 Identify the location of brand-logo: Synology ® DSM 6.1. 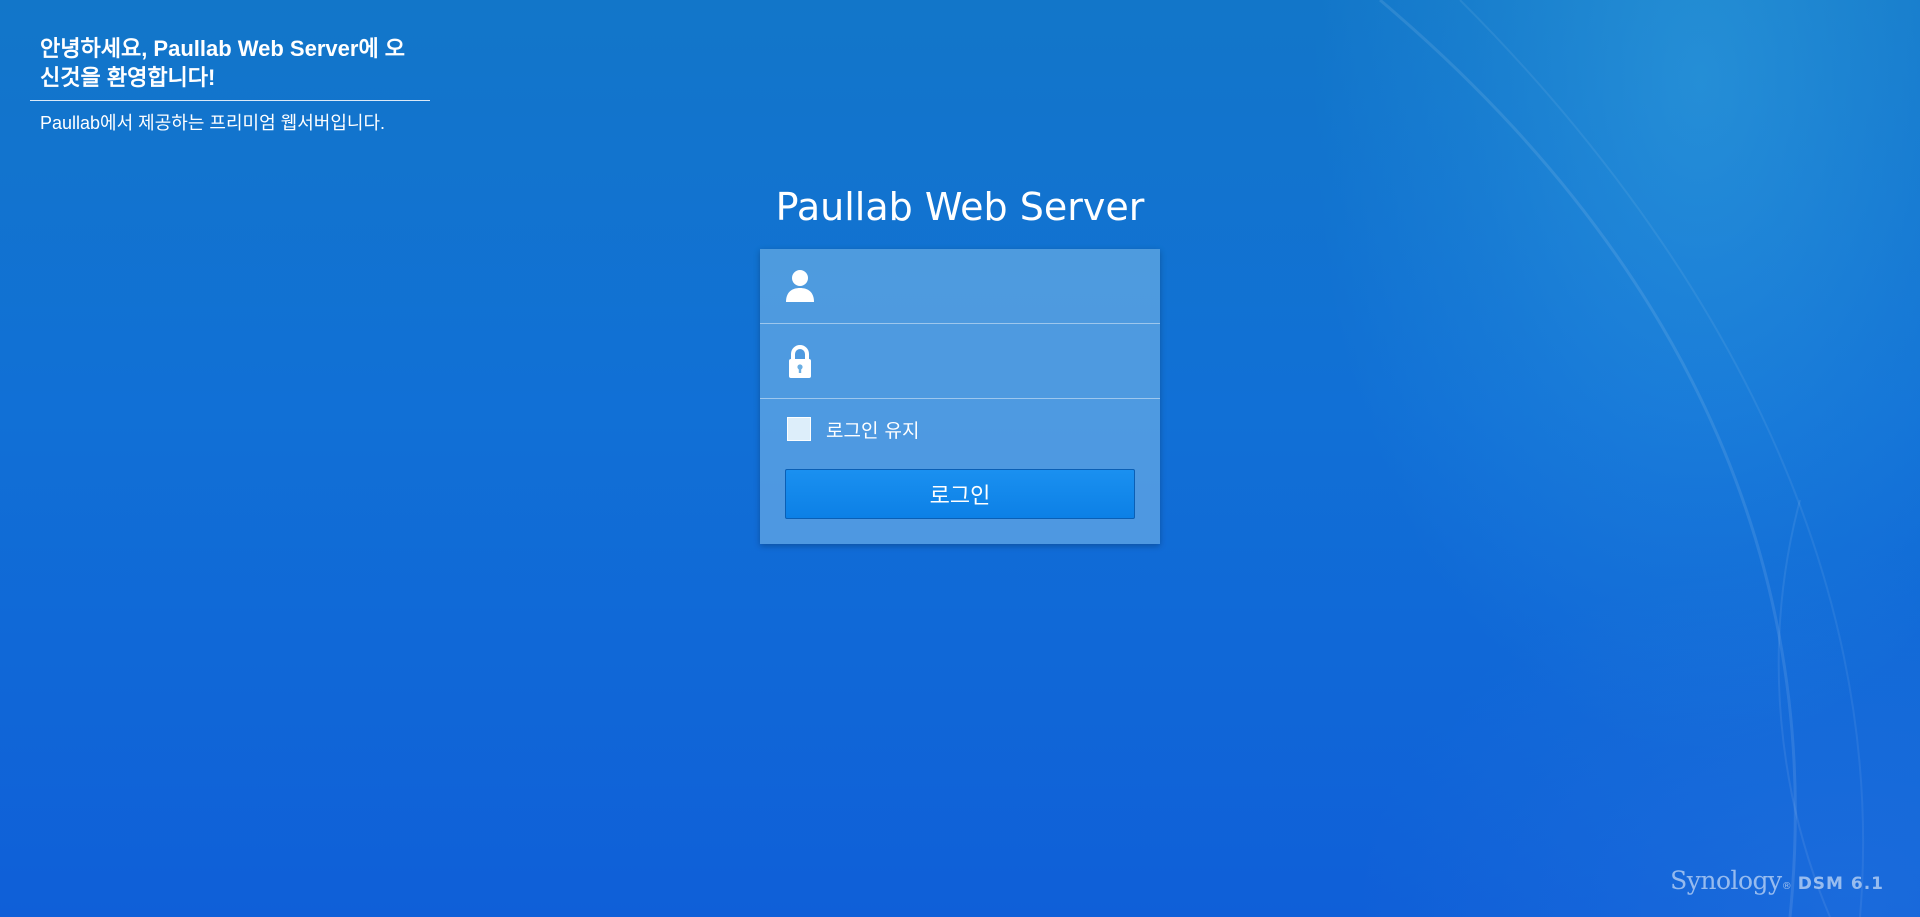
(1777, 880).